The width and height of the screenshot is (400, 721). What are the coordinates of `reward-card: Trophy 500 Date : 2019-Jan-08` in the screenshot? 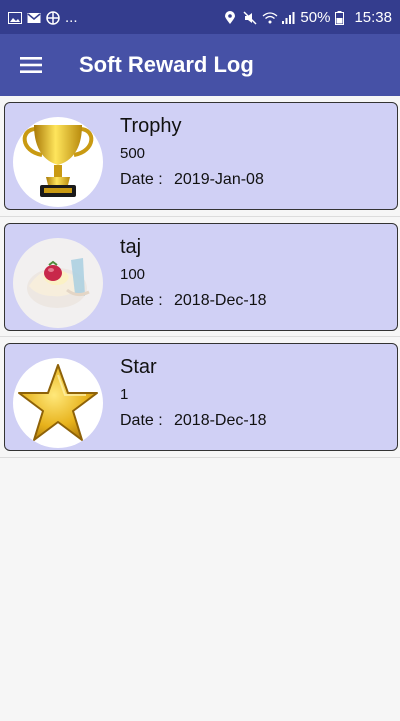 It's located at (201, 156).